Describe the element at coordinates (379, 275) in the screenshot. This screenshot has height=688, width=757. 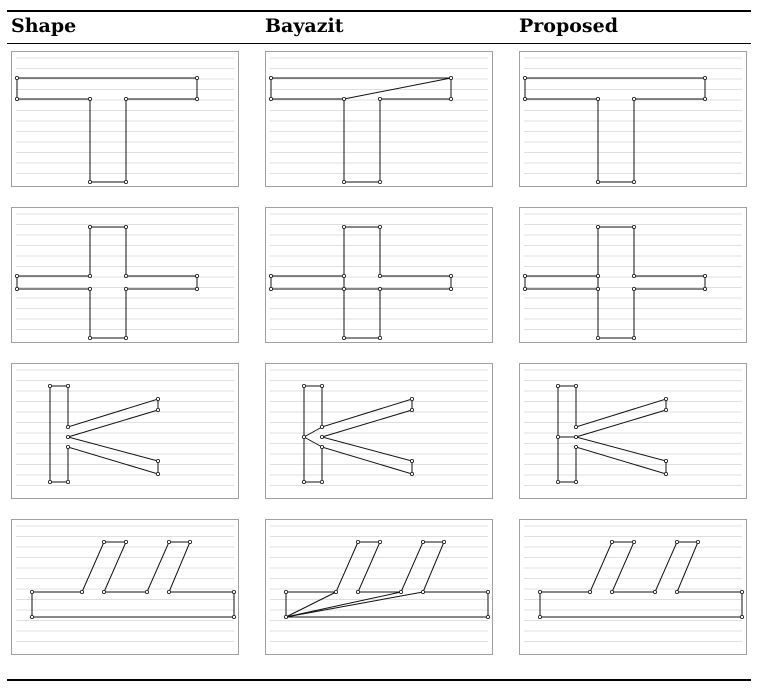
I see `panel-cross-shape-bayazit` at that location.